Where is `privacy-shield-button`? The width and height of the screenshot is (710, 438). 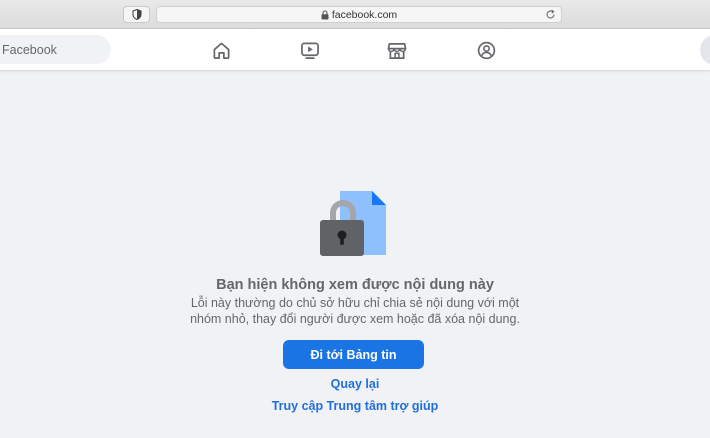
privacy-shield-button is located at coordinates (136, 14).